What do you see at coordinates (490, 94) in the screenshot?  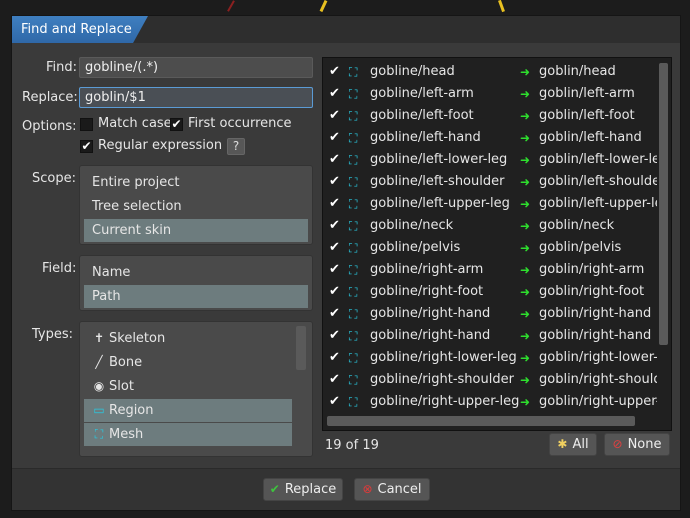 I see `result-row: ✔ ⛶ gobline/left-arm ➜ goblin/left-arm` at bounding box center [490, 94].